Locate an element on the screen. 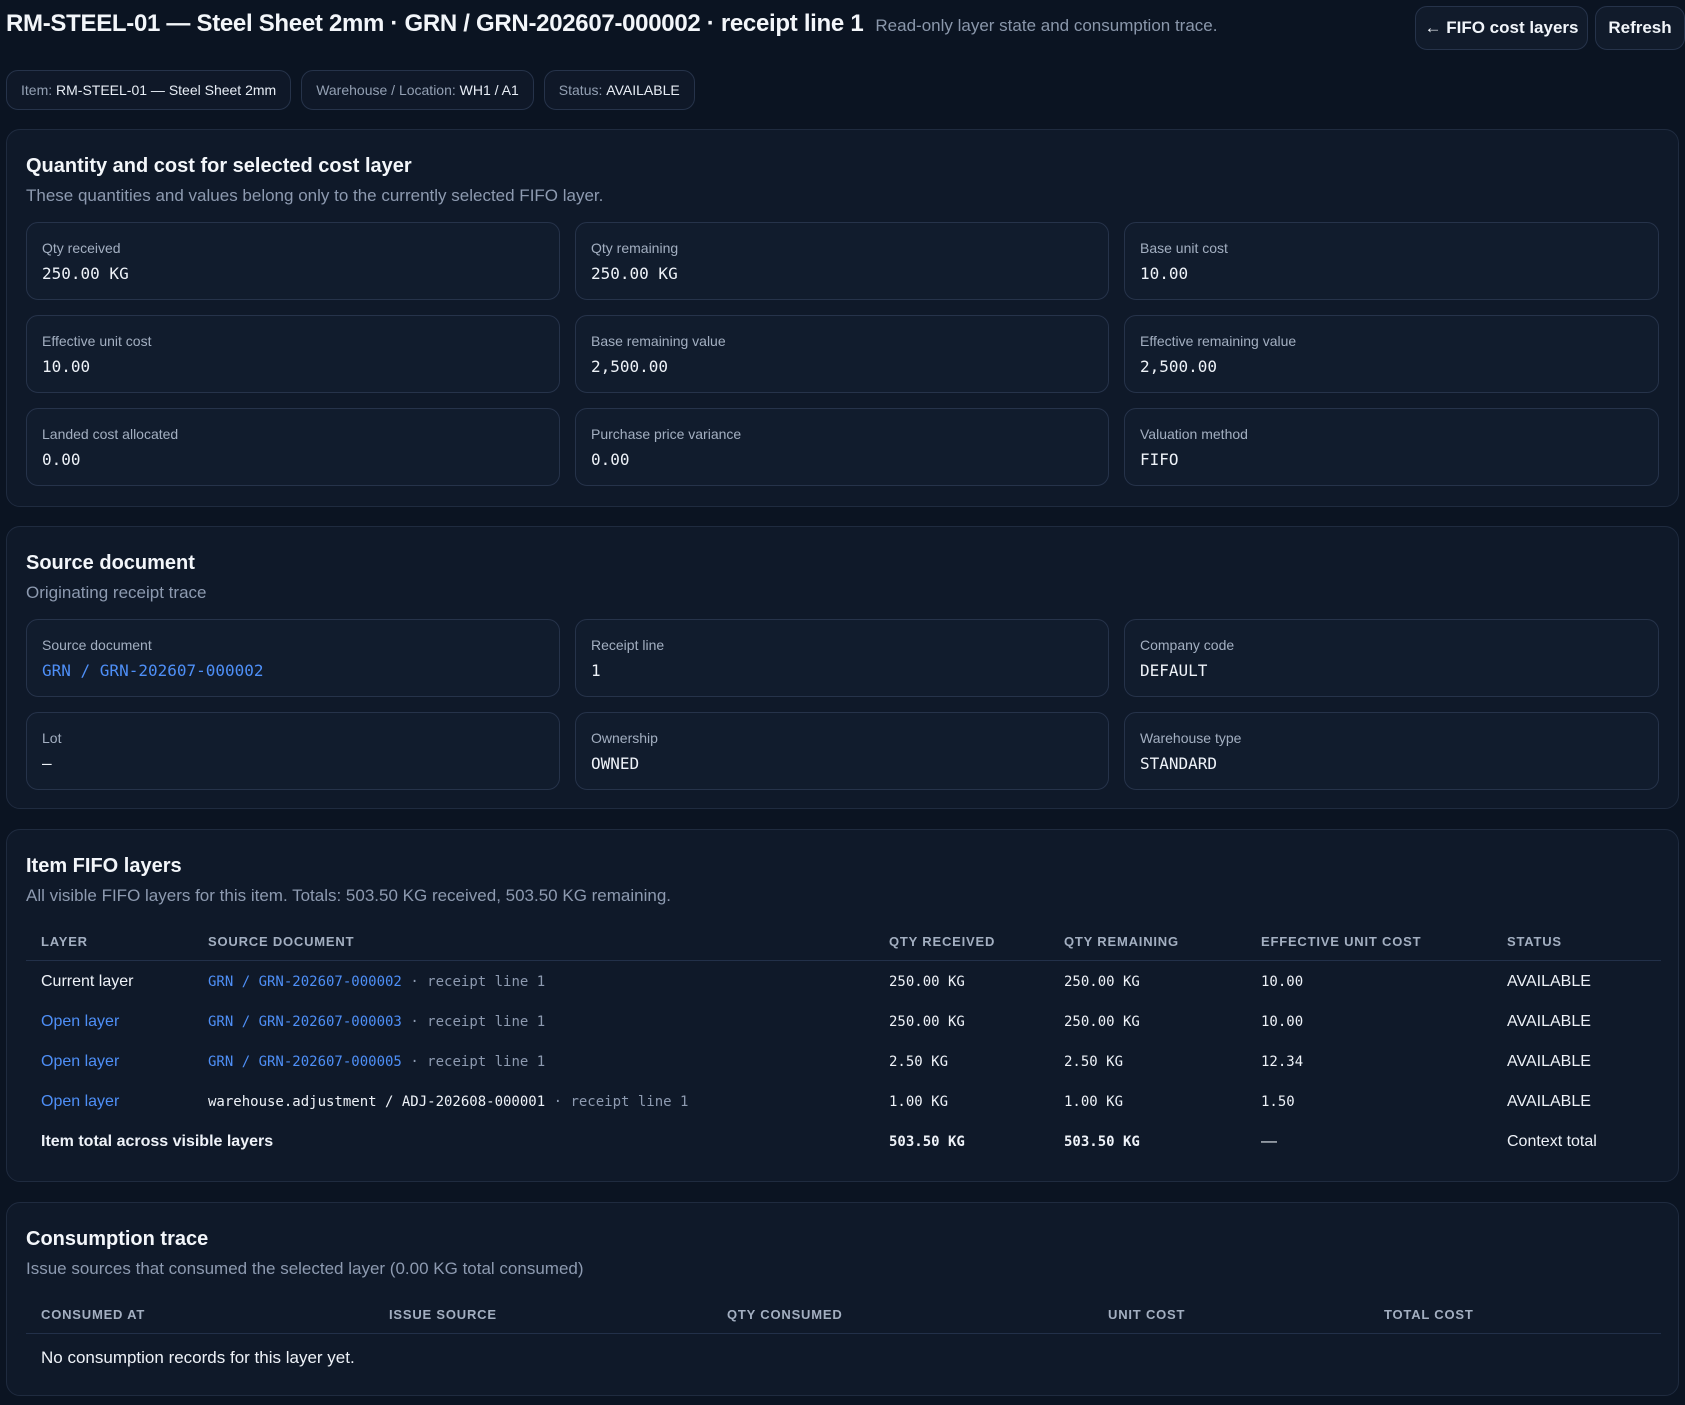 The image size is (1685, 1405). qty-received-cell: 2.50 KG is located at coordinates (919, 1062).